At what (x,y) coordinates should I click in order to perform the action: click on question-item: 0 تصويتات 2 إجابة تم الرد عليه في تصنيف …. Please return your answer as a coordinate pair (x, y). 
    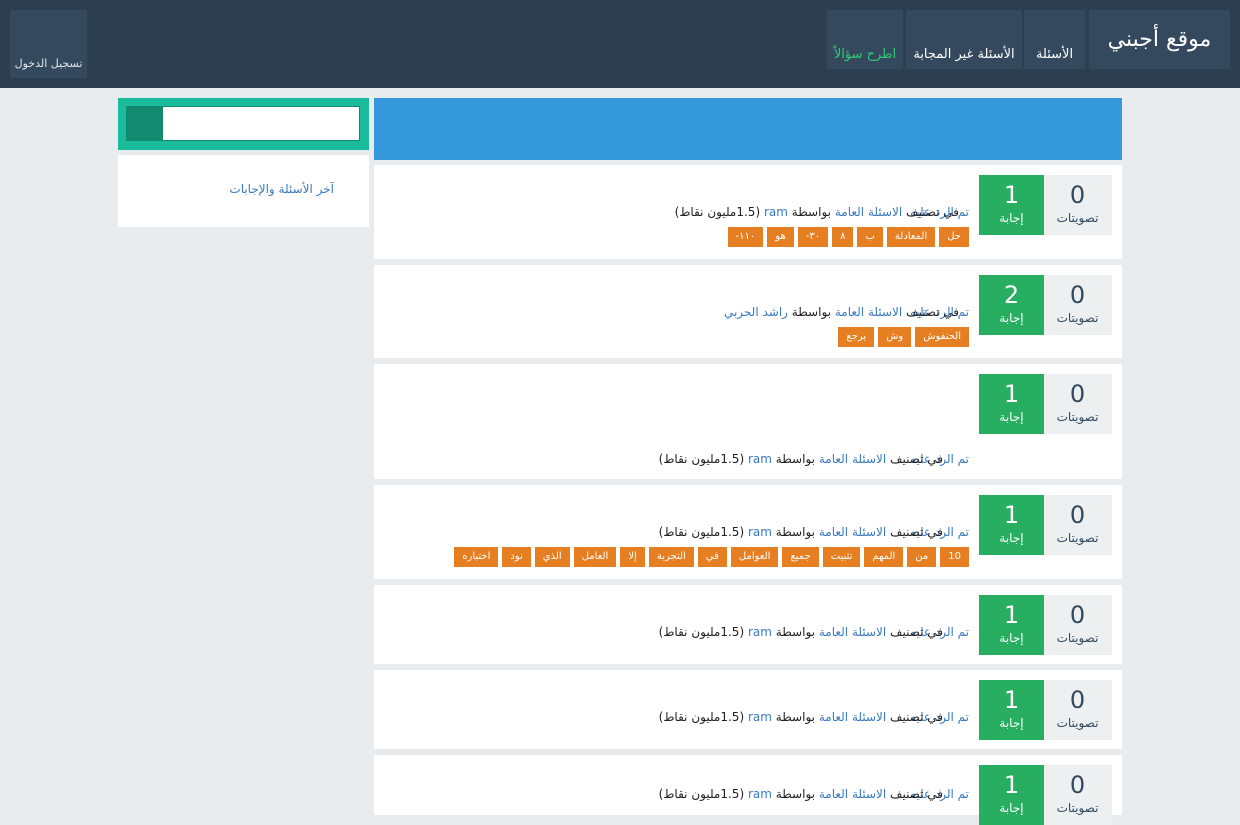
    Looking at the image, I should click on (748, 311).